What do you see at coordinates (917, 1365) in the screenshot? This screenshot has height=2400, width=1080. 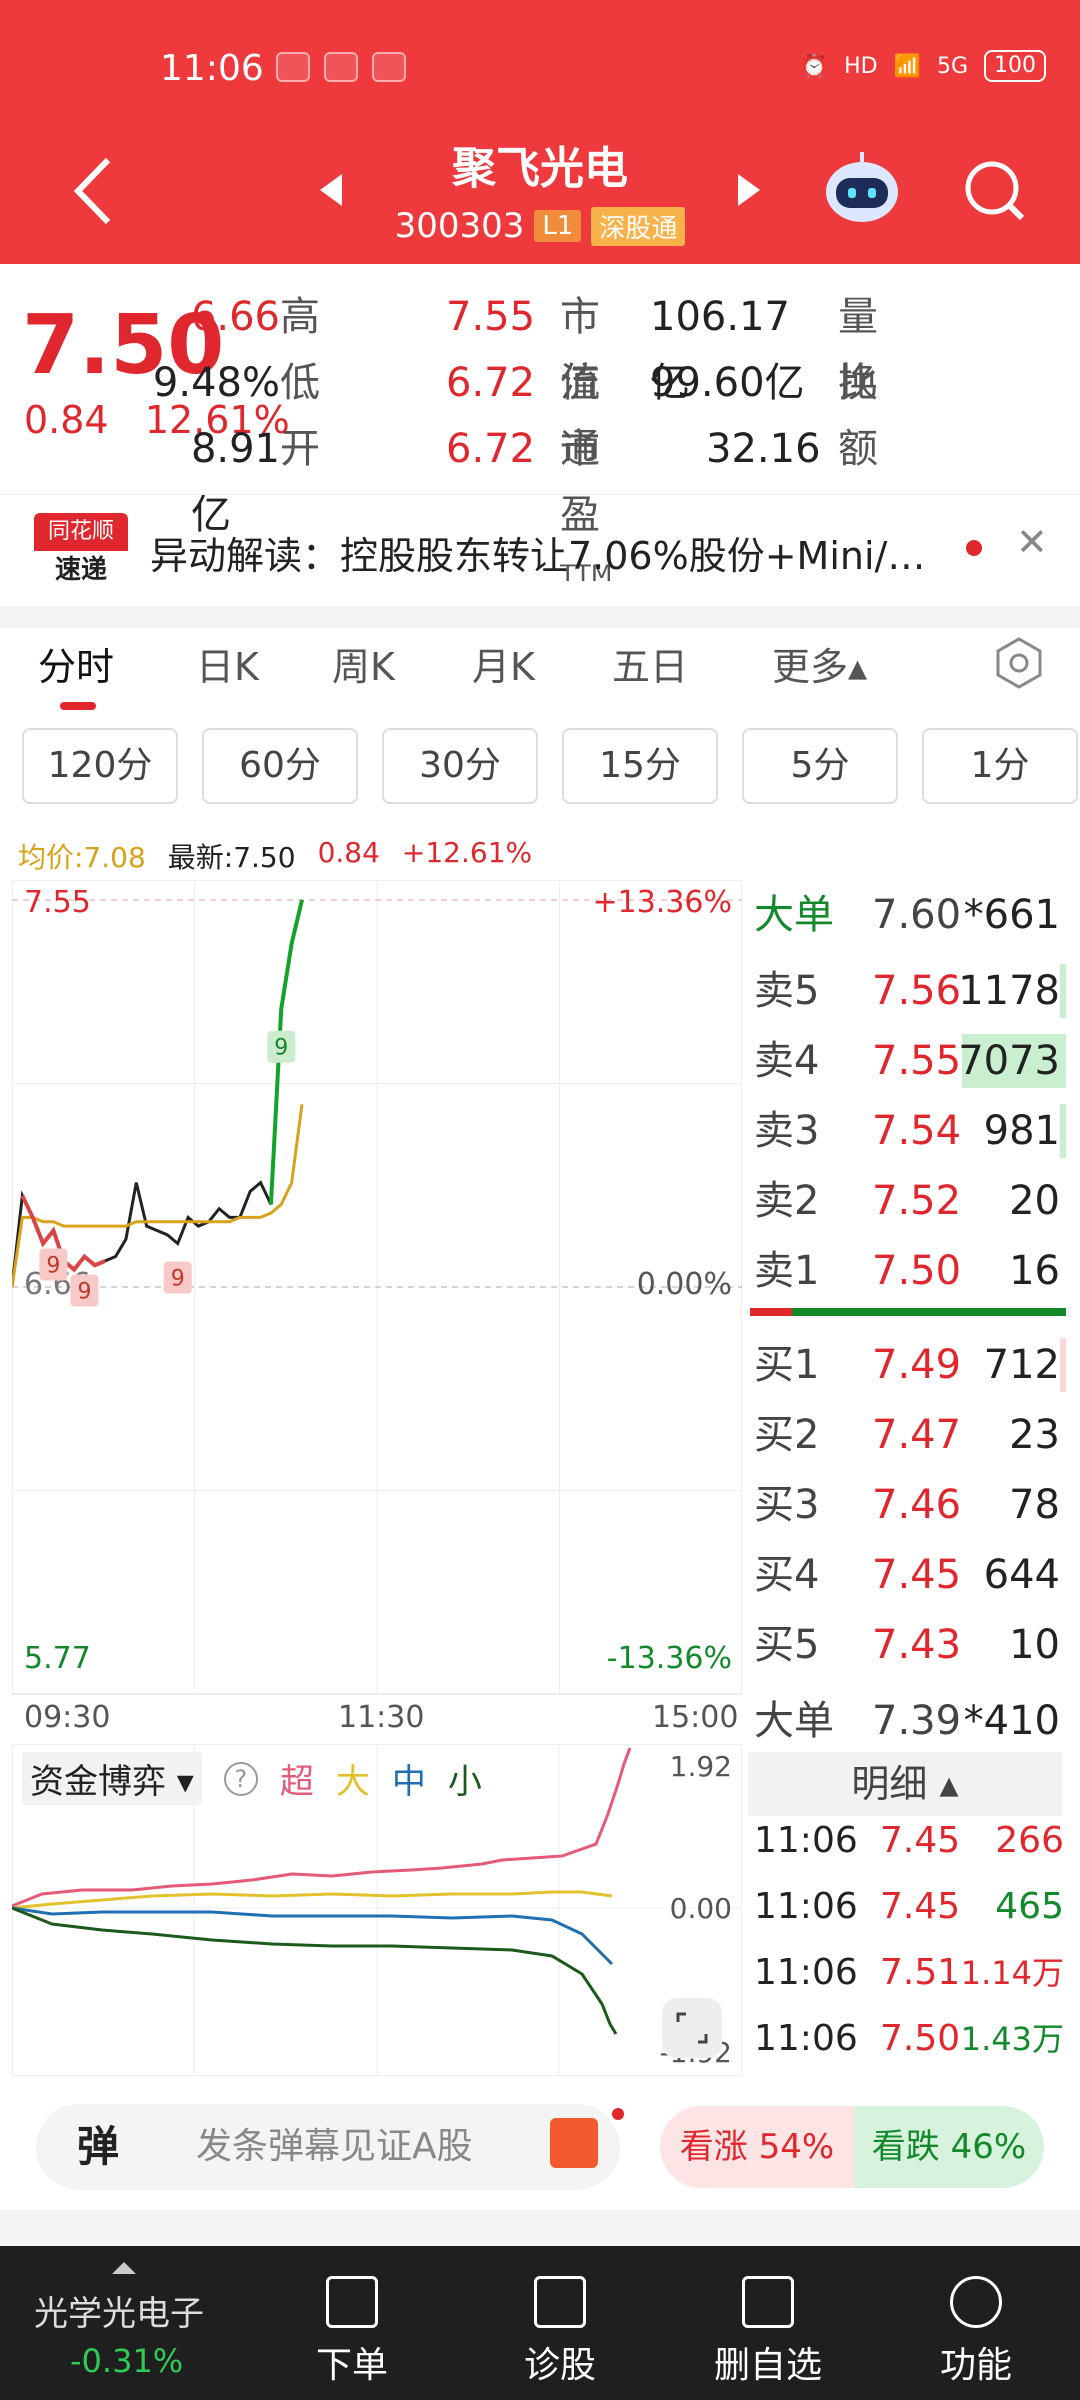 I see `bid-price: 7.49` at bounding box center [917, 1365].